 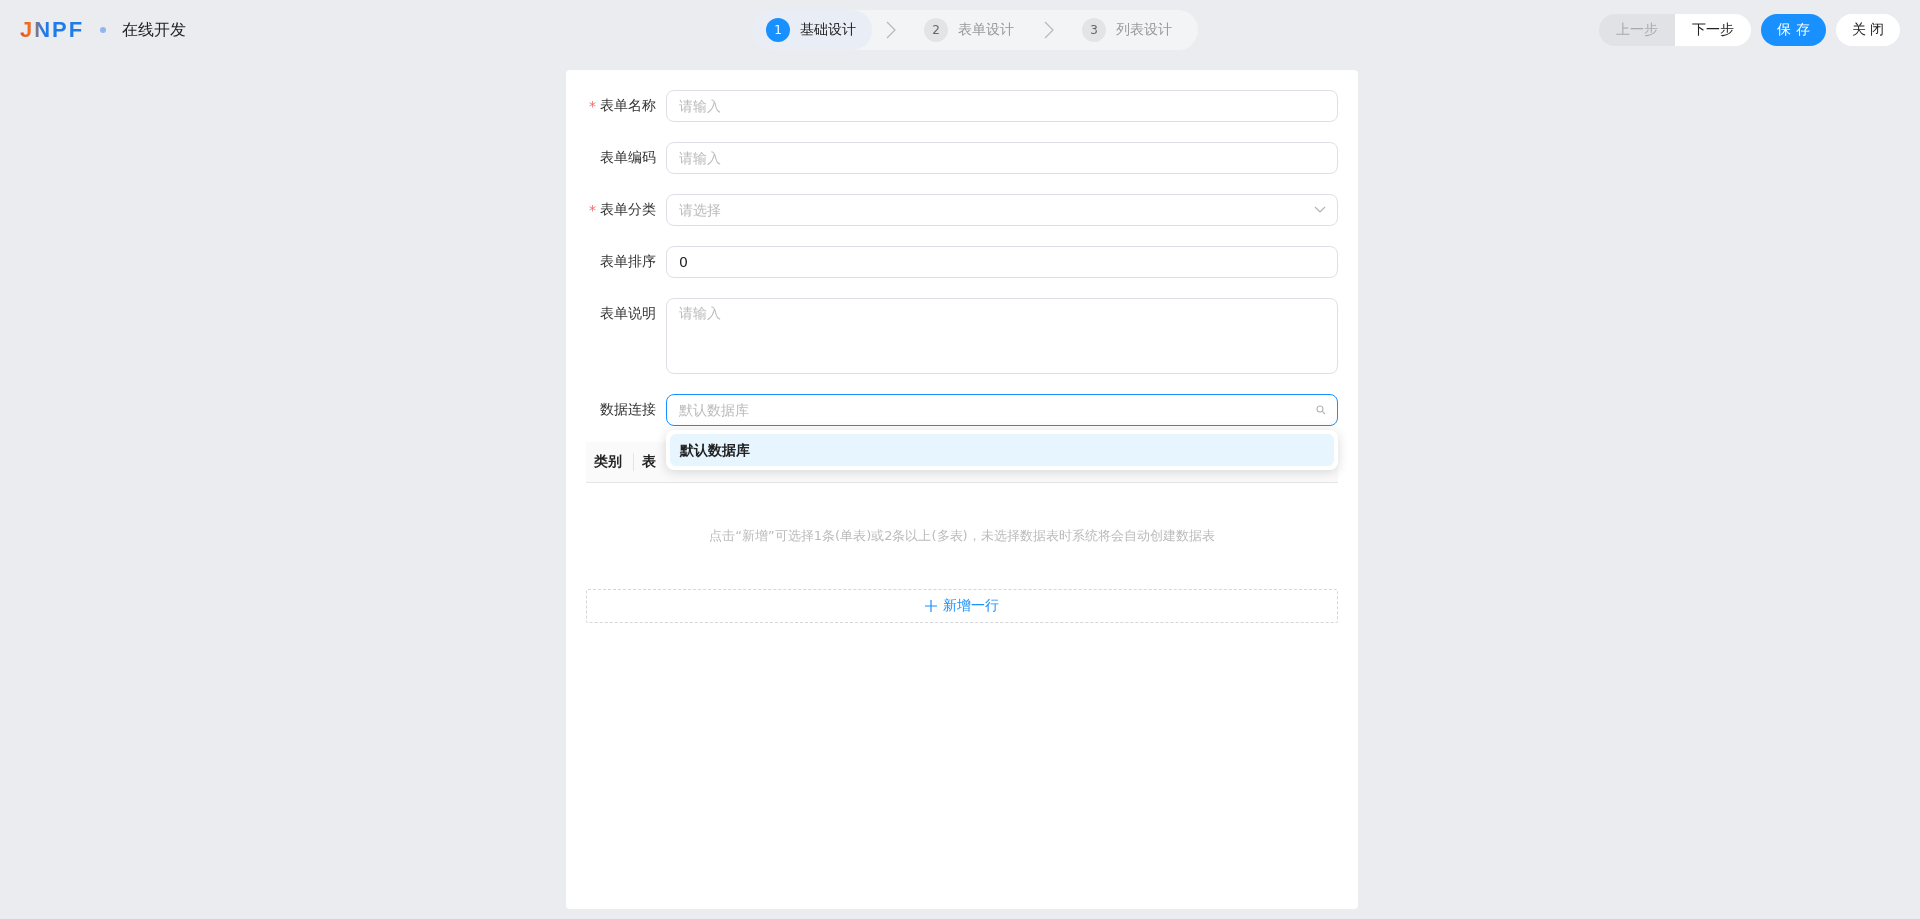 I want to click on text-field: 0, so click(x=1002, y=262).